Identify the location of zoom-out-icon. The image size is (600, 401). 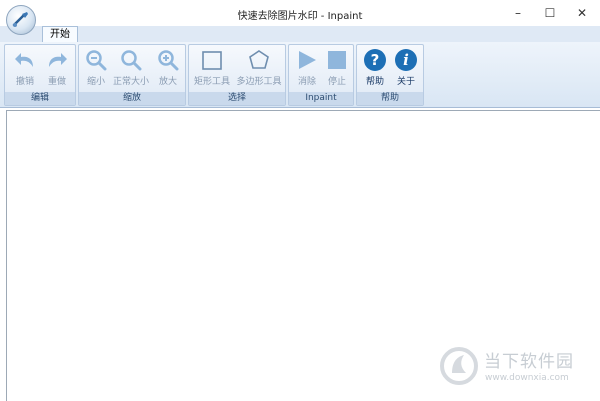
(96, 60).